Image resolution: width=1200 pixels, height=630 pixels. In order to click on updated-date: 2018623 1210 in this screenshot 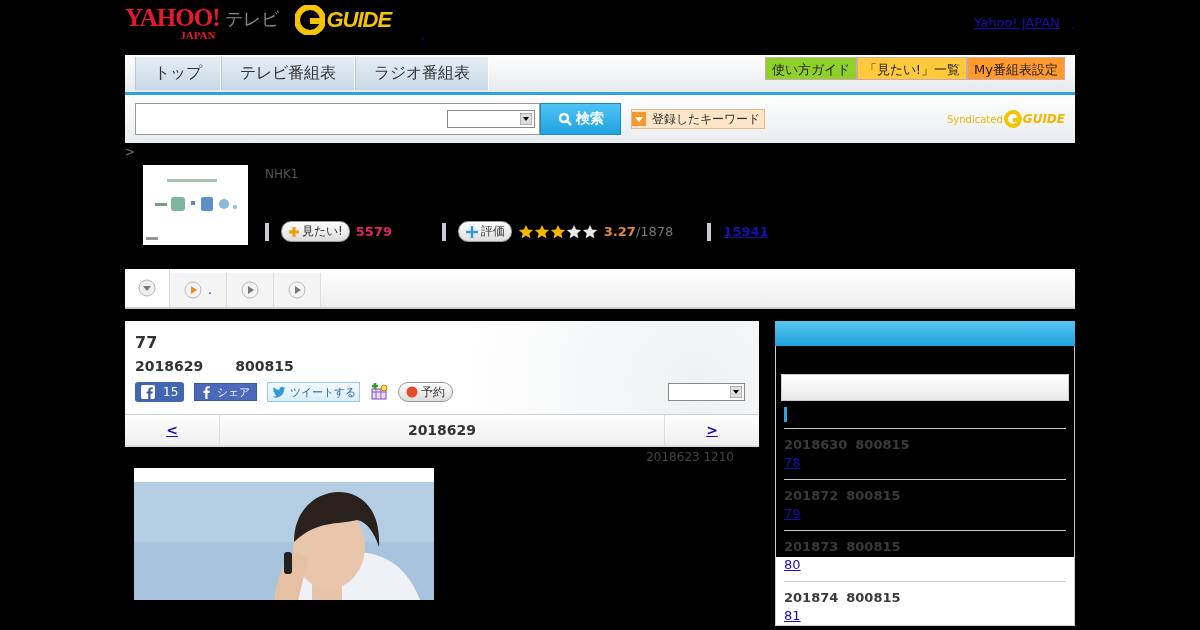, I will do `click(690, 457)`.